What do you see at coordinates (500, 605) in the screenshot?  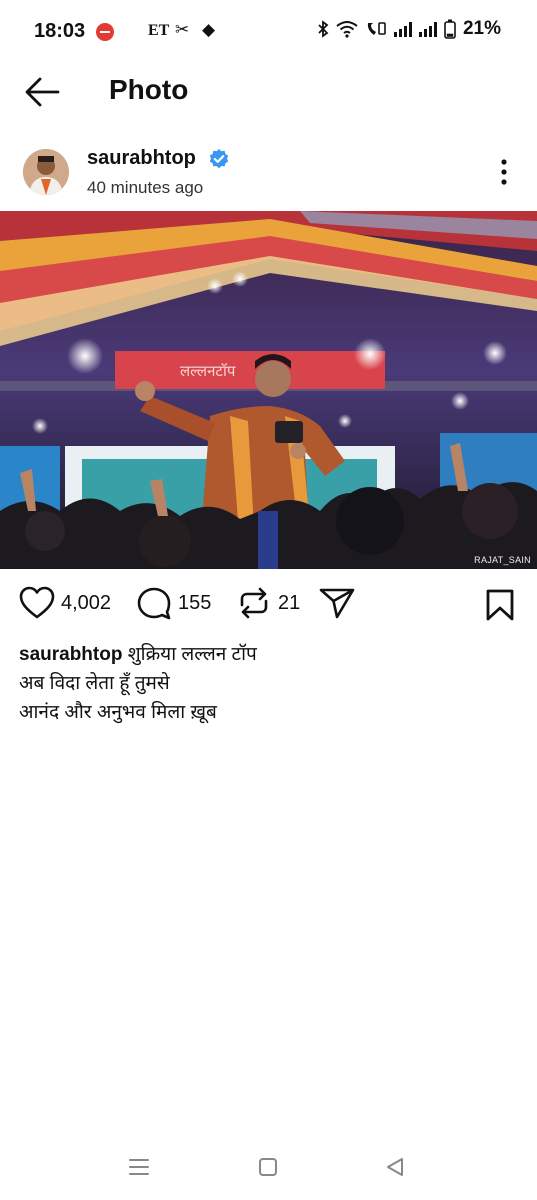 I see `bookmark-icon` at bounding box center [500, 605].